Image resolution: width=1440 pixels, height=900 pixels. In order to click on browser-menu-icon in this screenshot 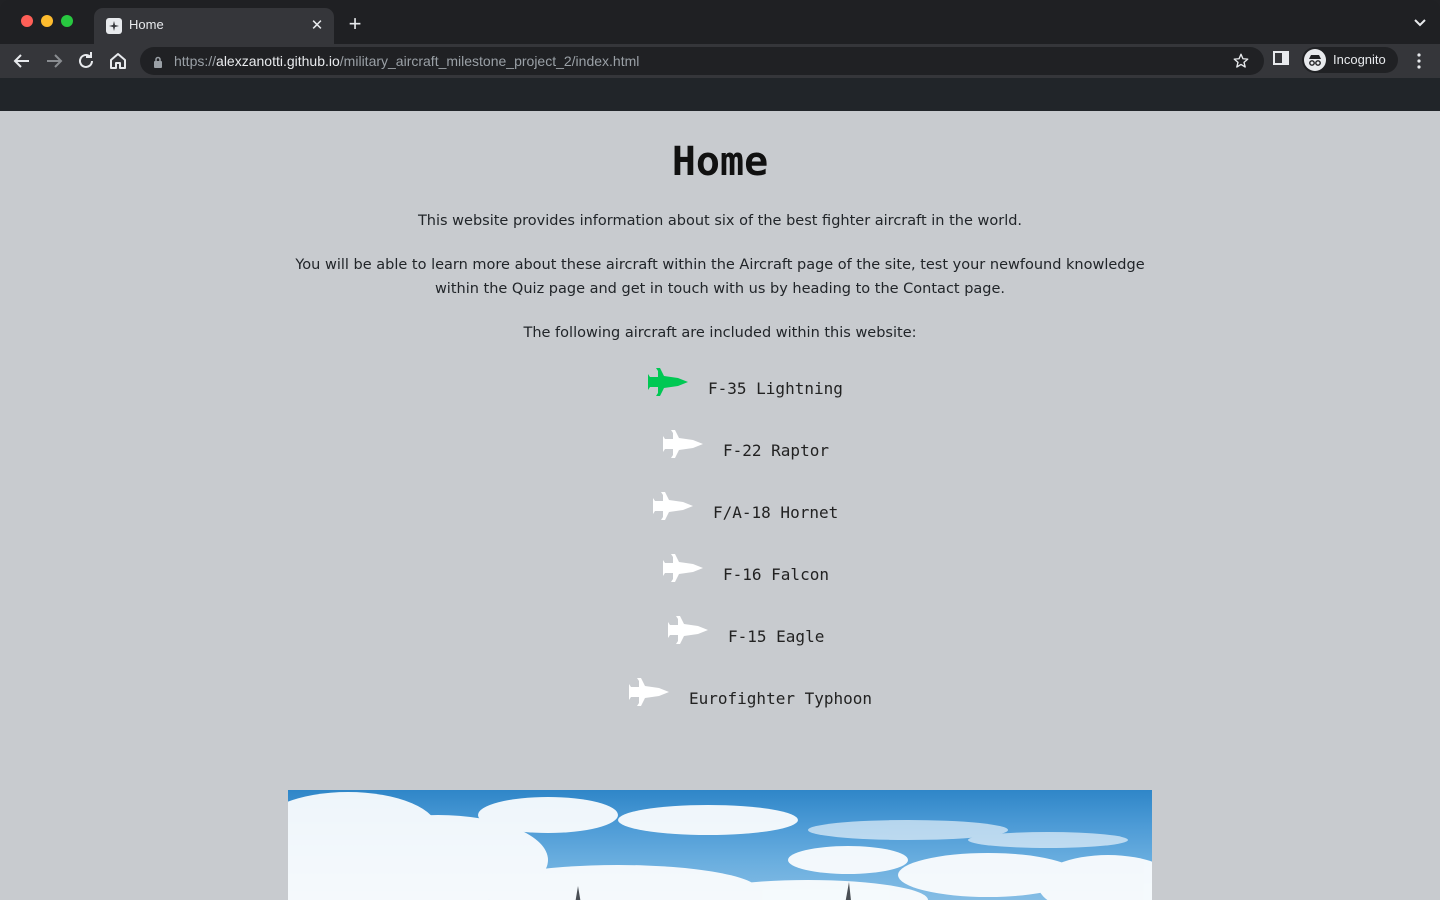, I will do `click(1419, 61)`.